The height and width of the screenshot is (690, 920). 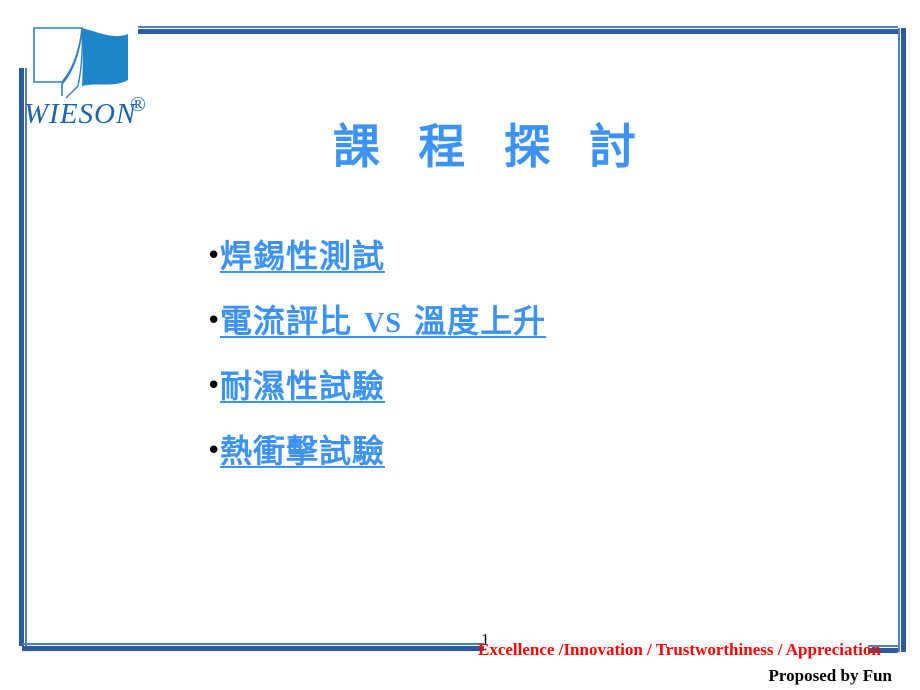 What do you see at coordinates (474, 321) in the screenshot?
I see `topic-label-part-post: 溫度上升` at bounding box center [474, 321].